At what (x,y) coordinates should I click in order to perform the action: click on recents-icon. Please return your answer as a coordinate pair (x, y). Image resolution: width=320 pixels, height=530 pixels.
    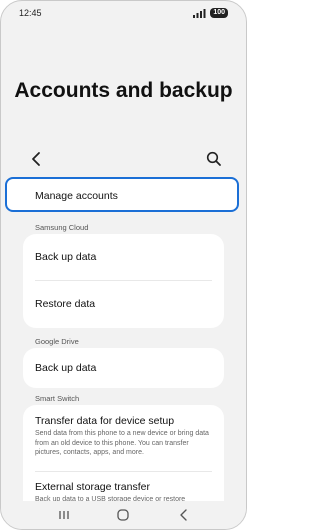
    Looking at the image, I should click on (64, 515).